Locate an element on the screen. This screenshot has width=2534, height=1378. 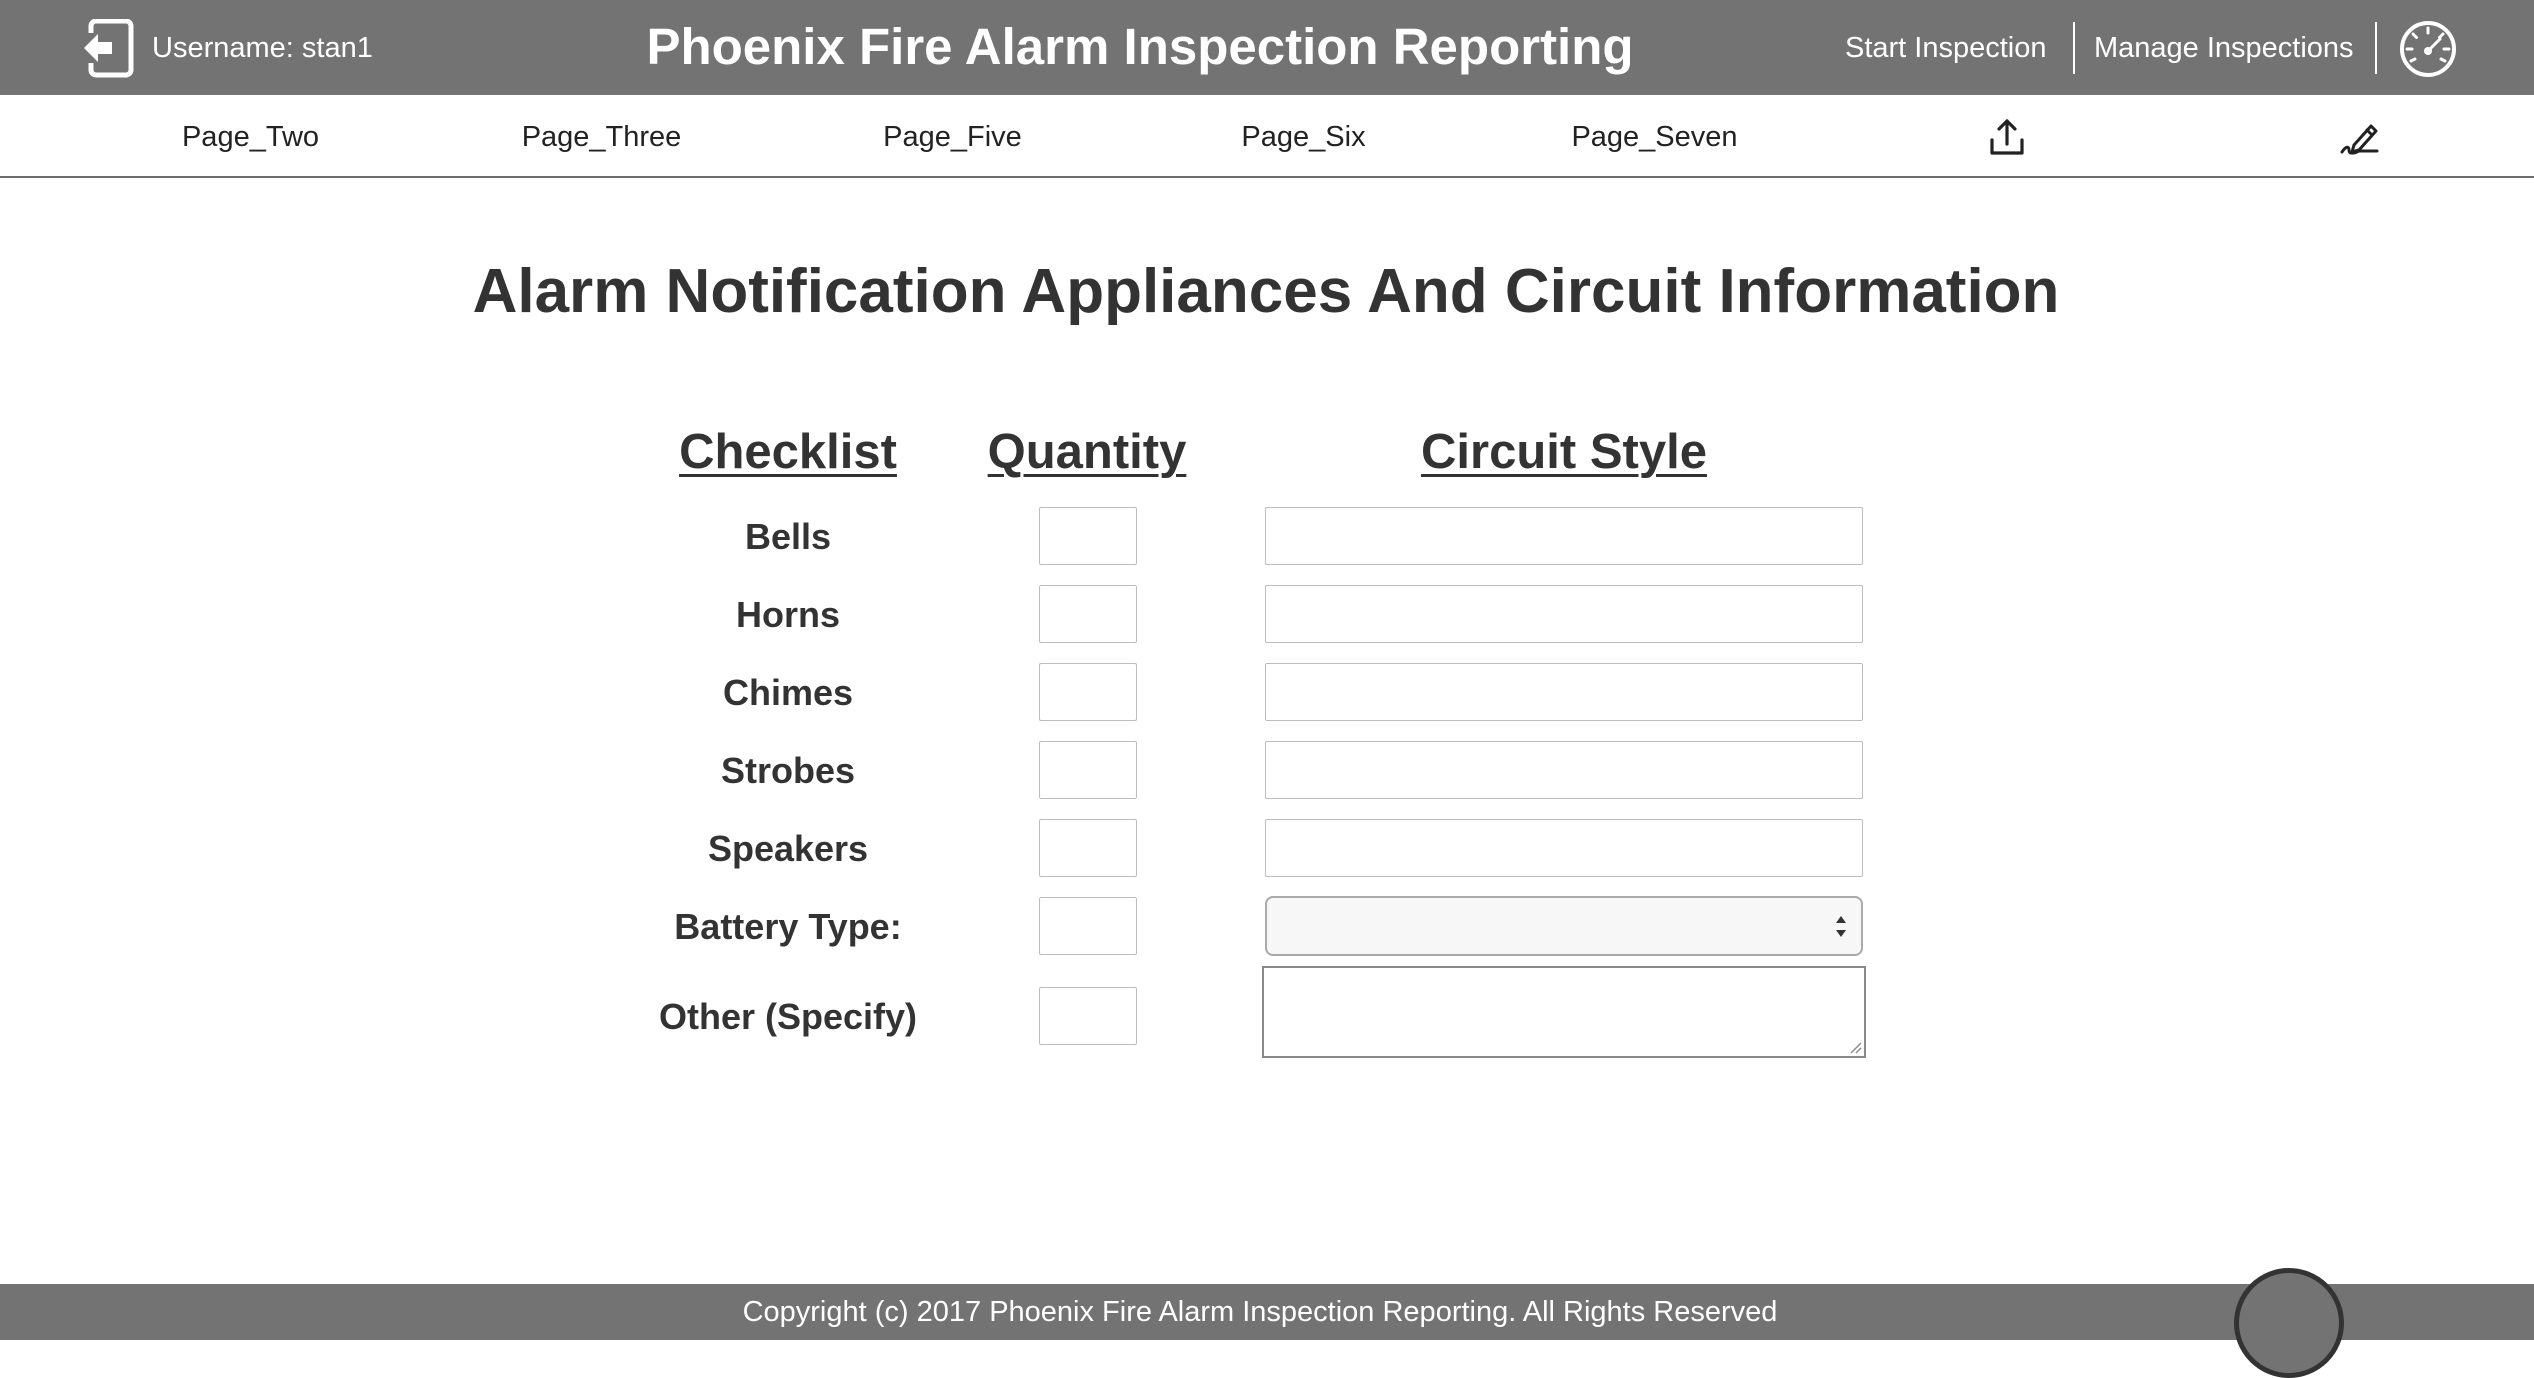
page-seven-tab: Page_Seven is located at coordinates (1654, 137).